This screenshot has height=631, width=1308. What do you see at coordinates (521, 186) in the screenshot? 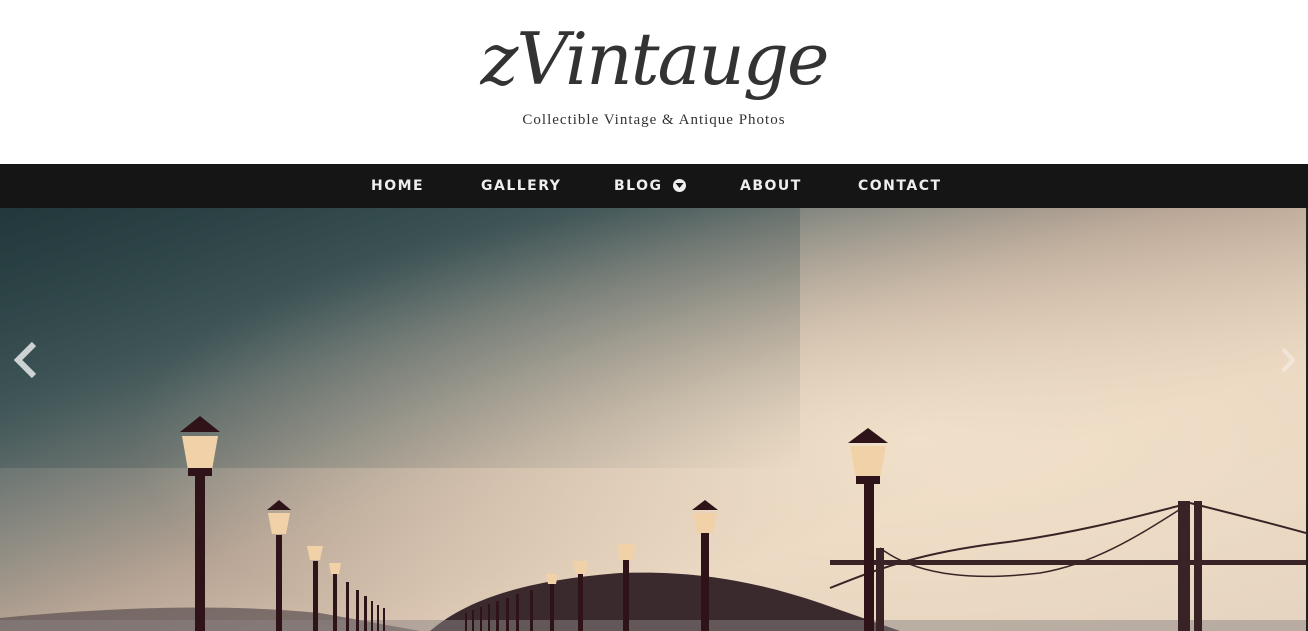
I see `nav-gallery-link: GALLERY` at bounding box center [521, 186].